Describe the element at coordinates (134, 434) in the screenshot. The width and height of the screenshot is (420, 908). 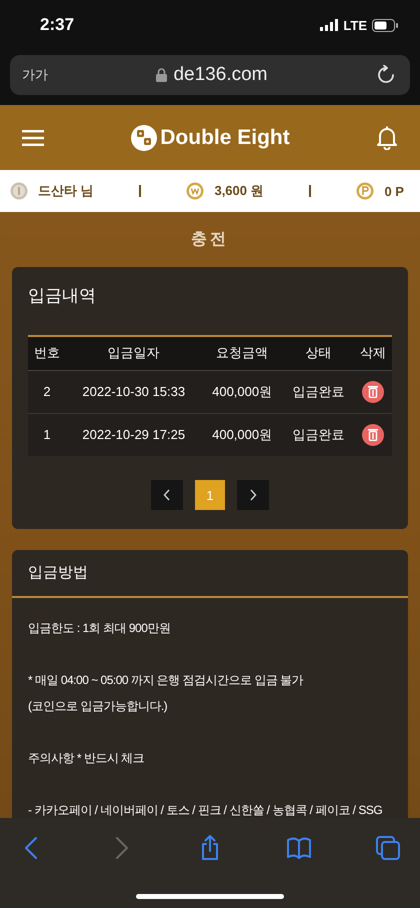
I see `table-cell: 2022-10-29 17:25` at that location.